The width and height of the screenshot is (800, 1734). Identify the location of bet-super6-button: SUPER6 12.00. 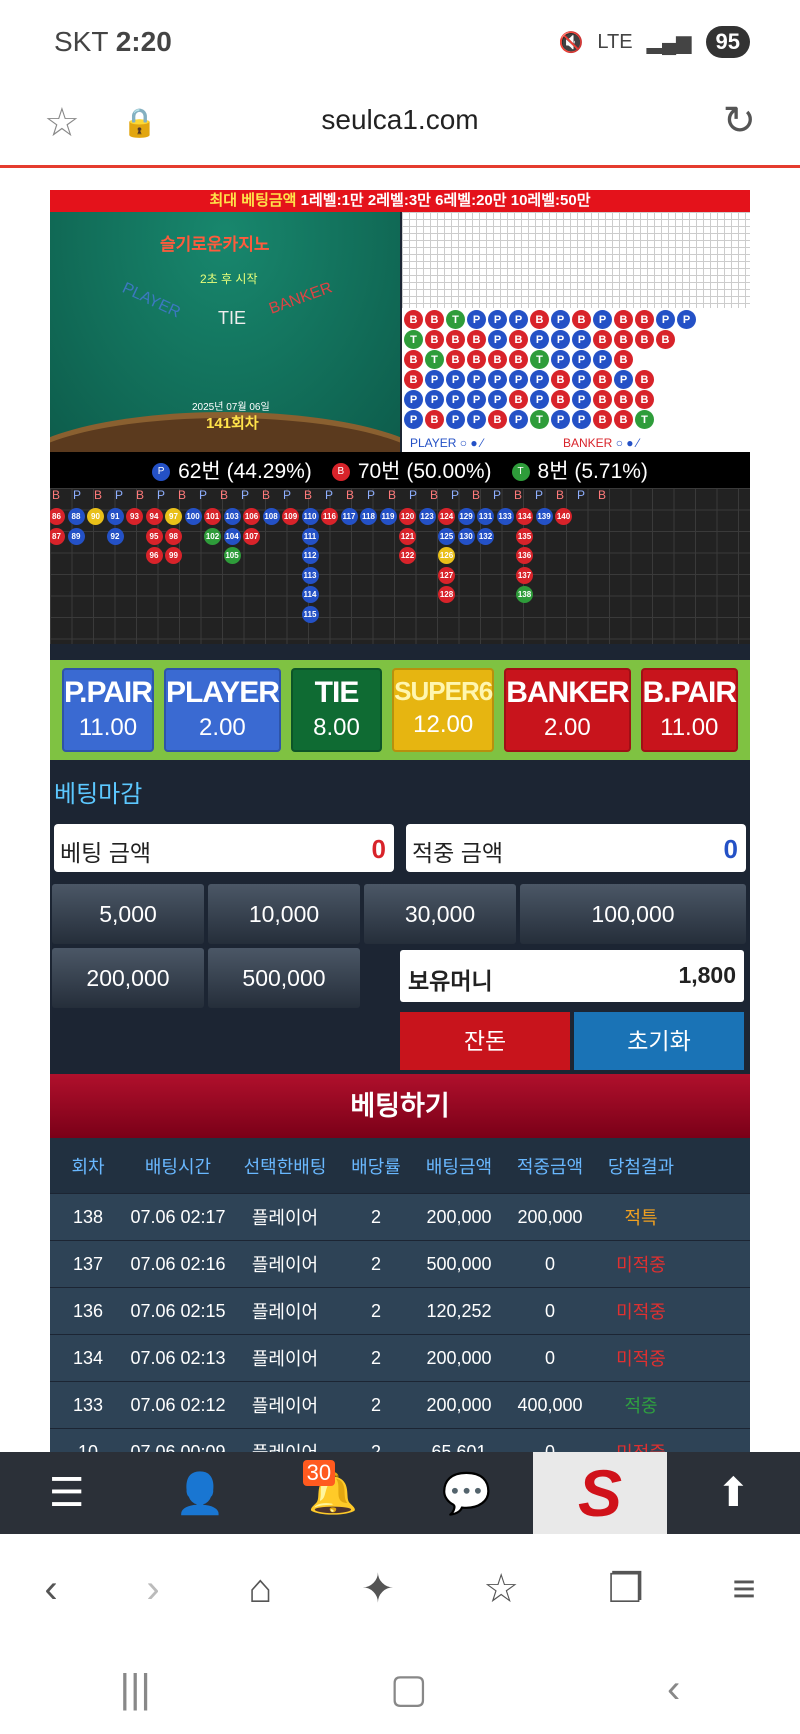
(443, 710).